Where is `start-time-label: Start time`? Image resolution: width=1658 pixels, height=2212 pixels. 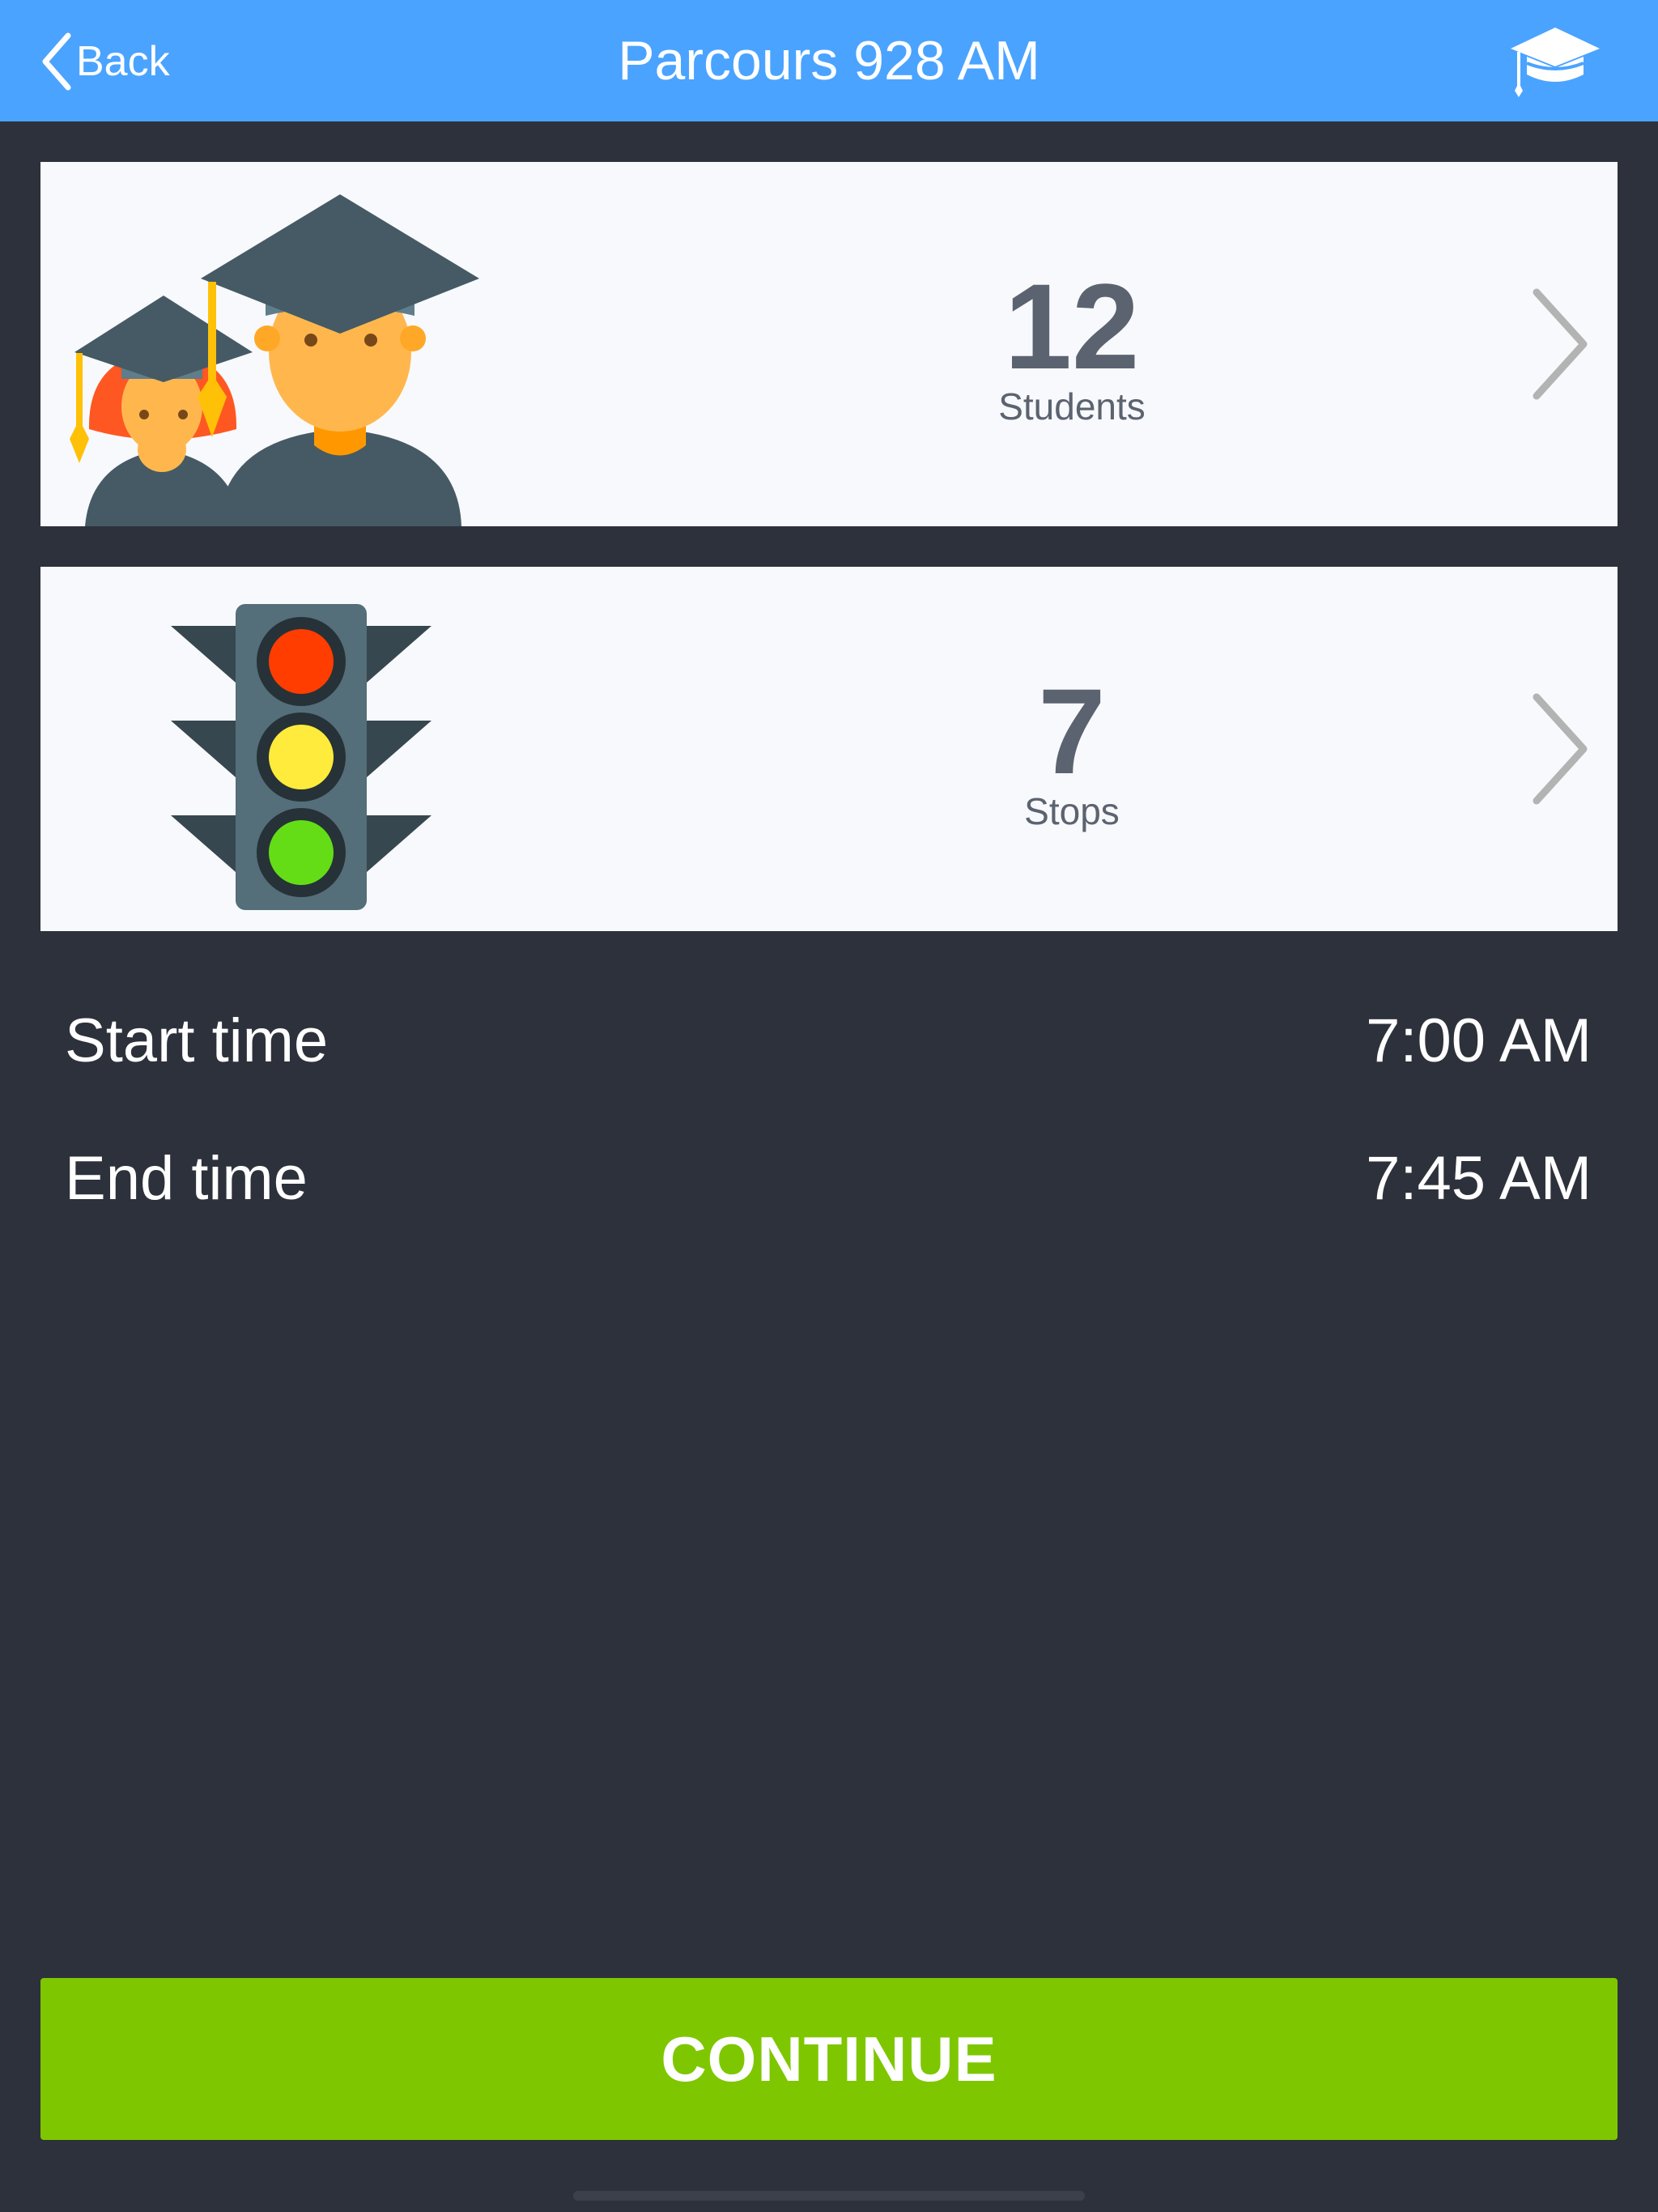 start-time-label: Start time is located at coordinates (197, 1040).